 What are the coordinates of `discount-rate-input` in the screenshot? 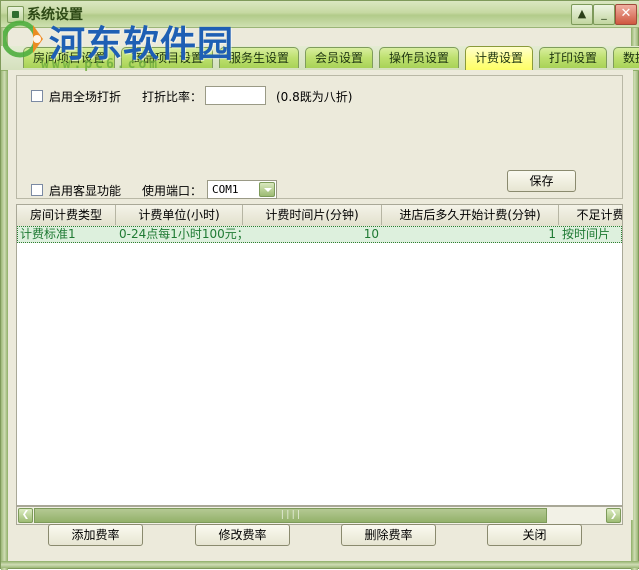 It's located at (235, 95).